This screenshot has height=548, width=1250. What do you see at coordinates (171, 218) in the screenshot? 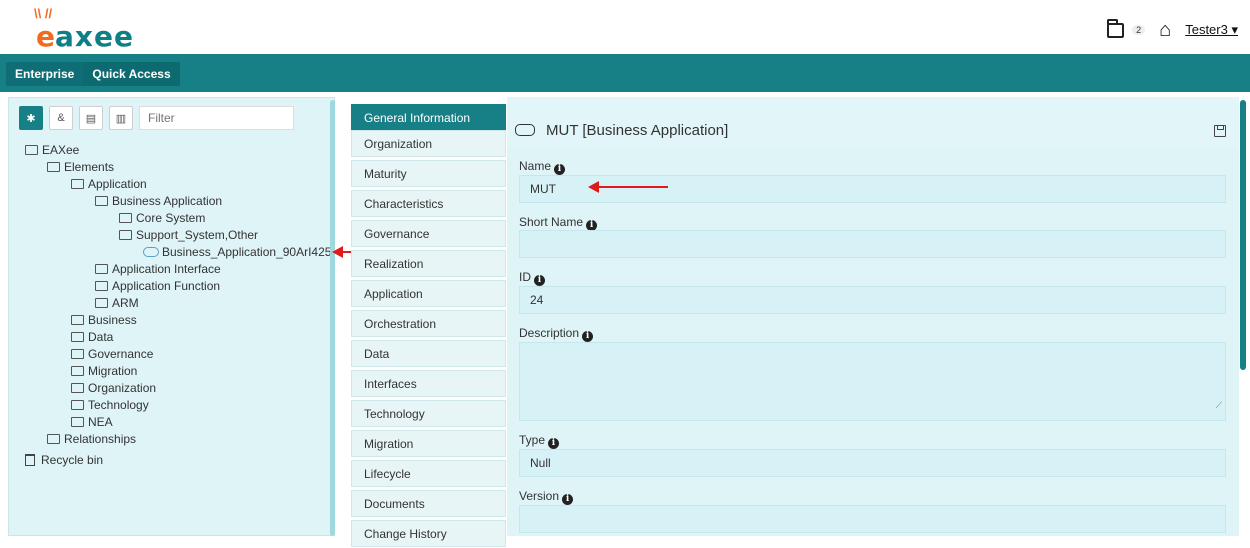
I see `tree-node-label: Core System` at bounding box center [171, 218].